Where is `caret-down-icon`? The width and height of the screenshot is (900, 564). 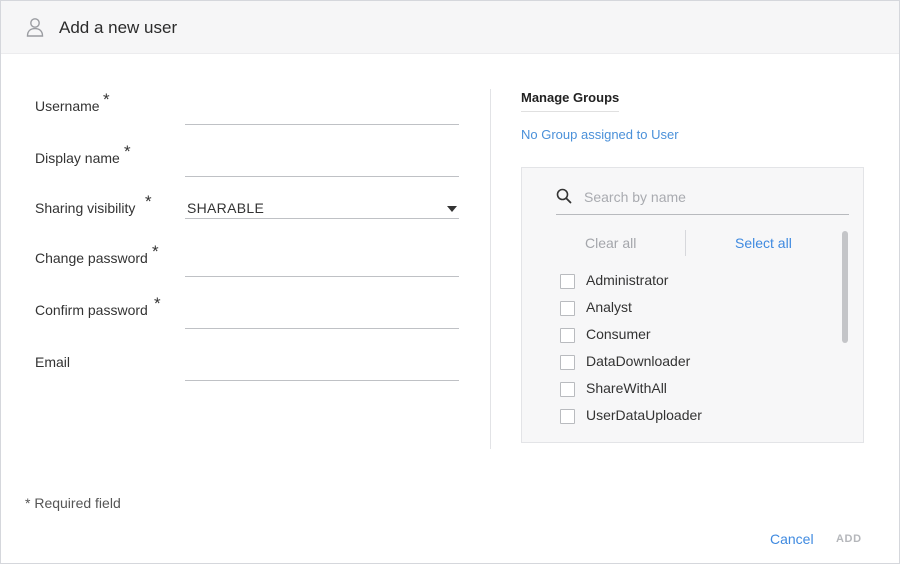
caret-down-icon is located at coordinates (452, 209).